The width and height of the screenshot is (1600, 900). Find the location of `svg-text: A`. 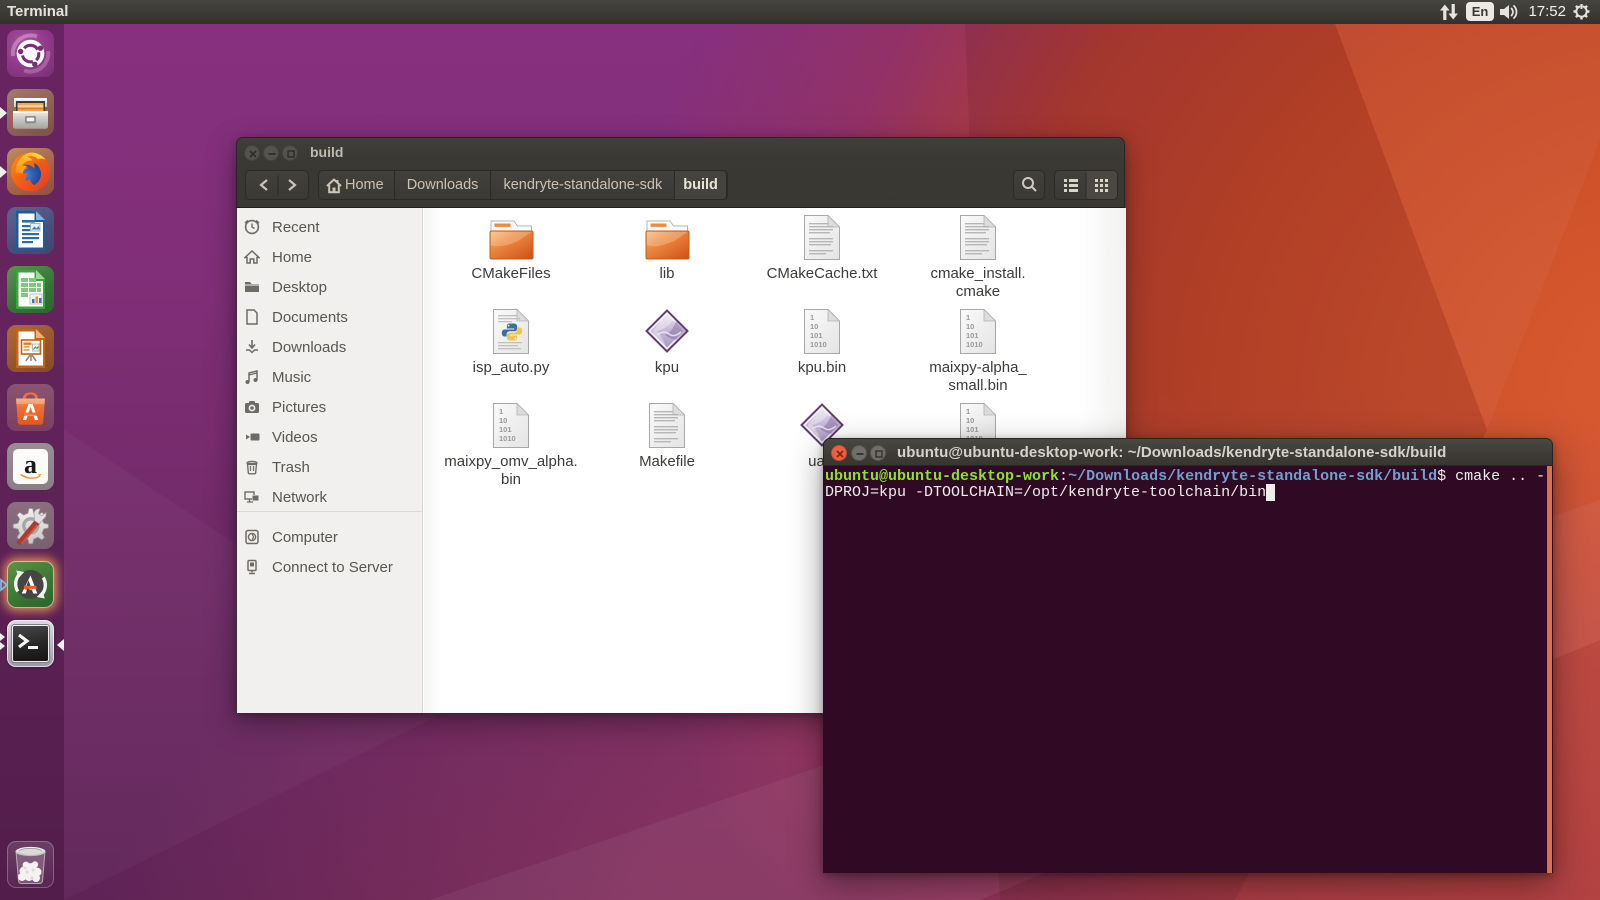

svg-text: A is located at coordinates (30, 412).